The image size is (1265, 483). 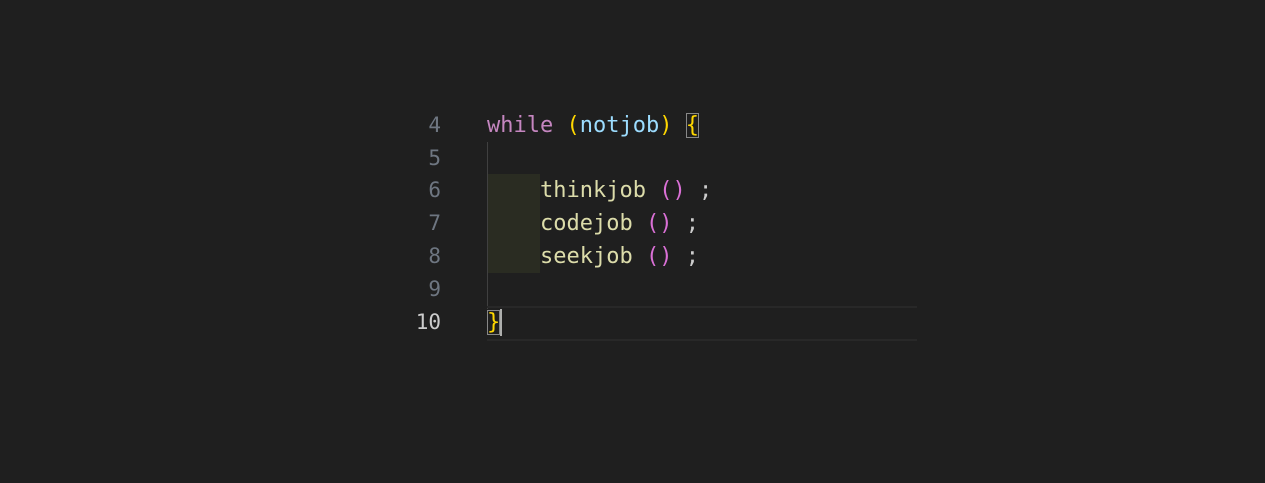 I want to click on paren-close-token: ), so click(x=666, y=125).